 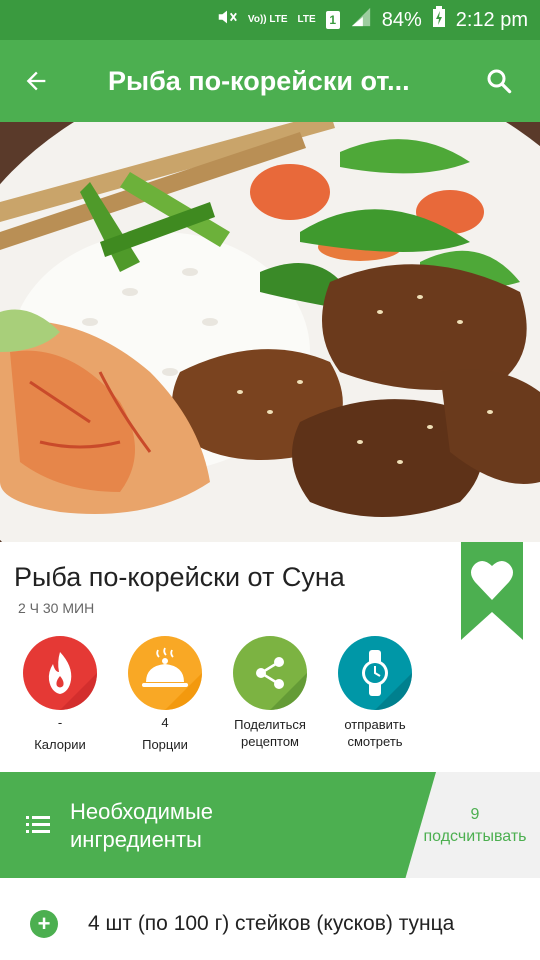 I want to click on calorie-flame-icon, so click(x=60, y=673).